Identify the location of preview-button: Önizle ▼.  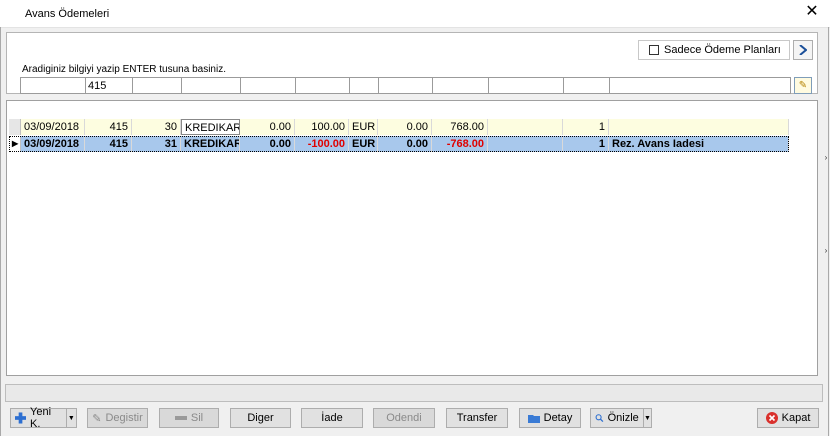
(621, 418).